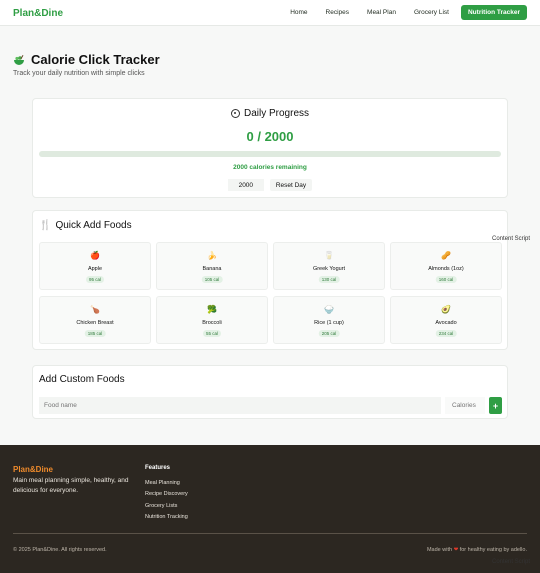  What do you see at coordinates (431, 12) in the screenshot?
I see `nav-link-grocery-list: Grocery List` at bounding box center [431, 12].